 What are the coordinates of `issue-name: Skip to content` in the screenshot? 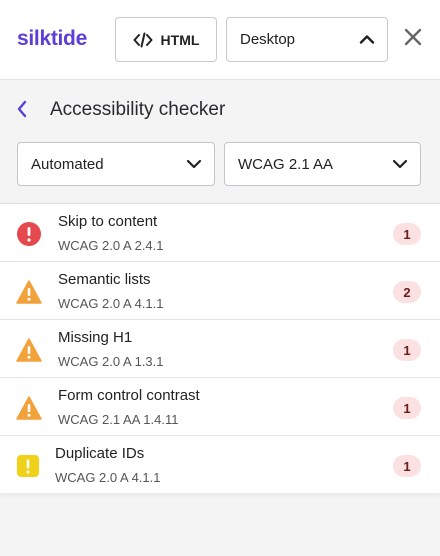 It's located at (108, 221).